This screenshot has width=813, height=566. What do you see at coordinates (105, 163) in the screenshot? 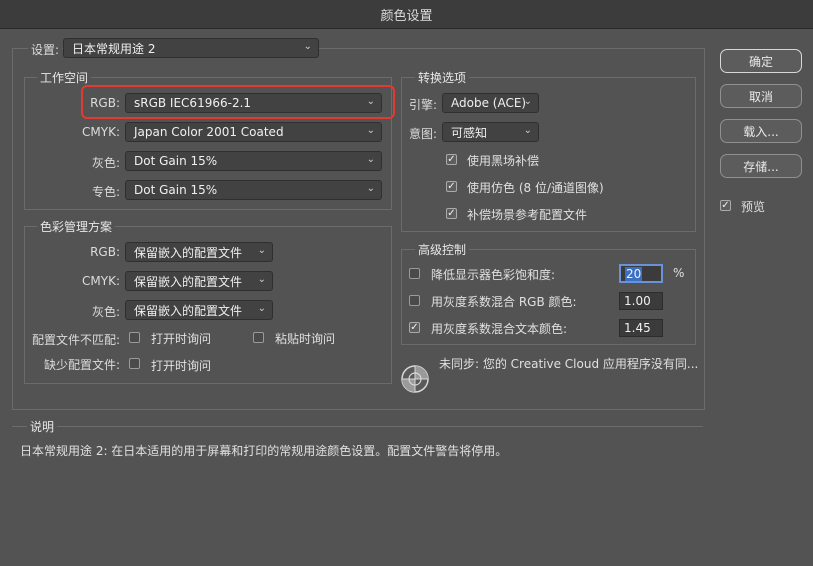
I see `ws-gray-label: 灰色:` at bounding box center [105, 163].